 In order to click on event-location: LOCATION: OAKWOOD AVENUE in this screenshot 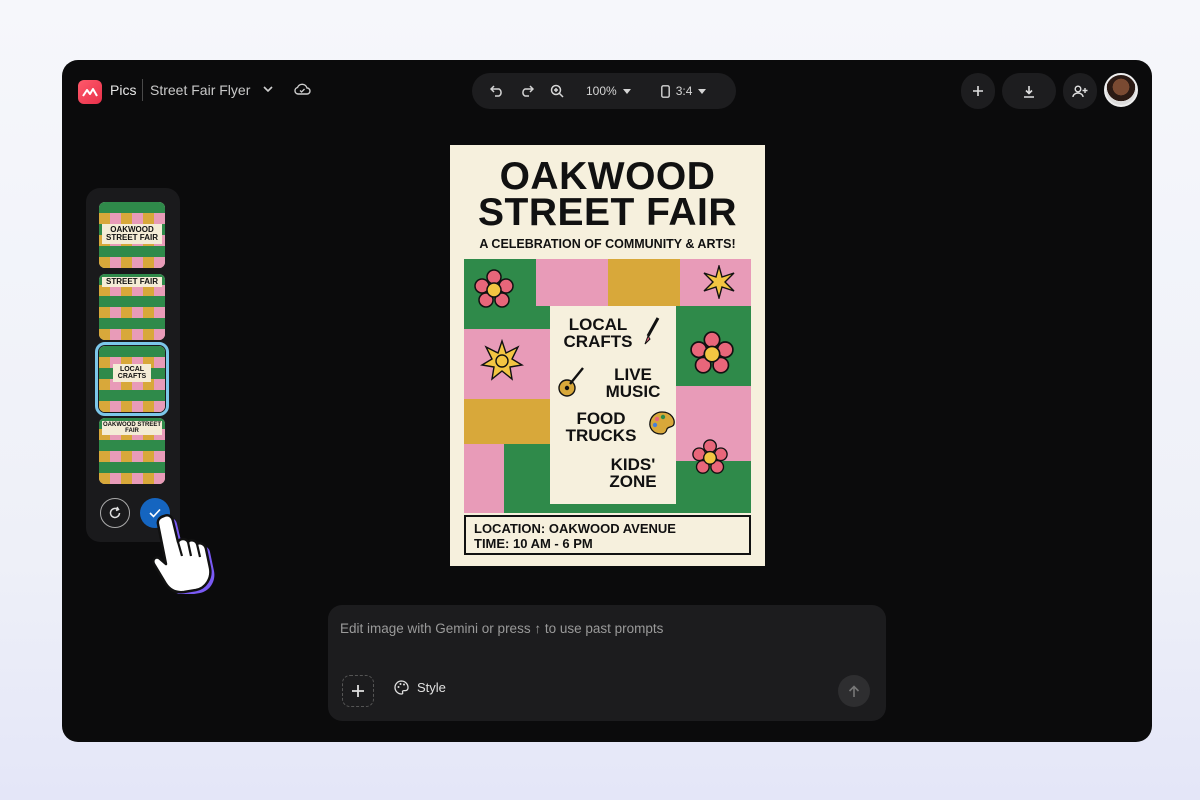, I will do `click(575, 528)`.